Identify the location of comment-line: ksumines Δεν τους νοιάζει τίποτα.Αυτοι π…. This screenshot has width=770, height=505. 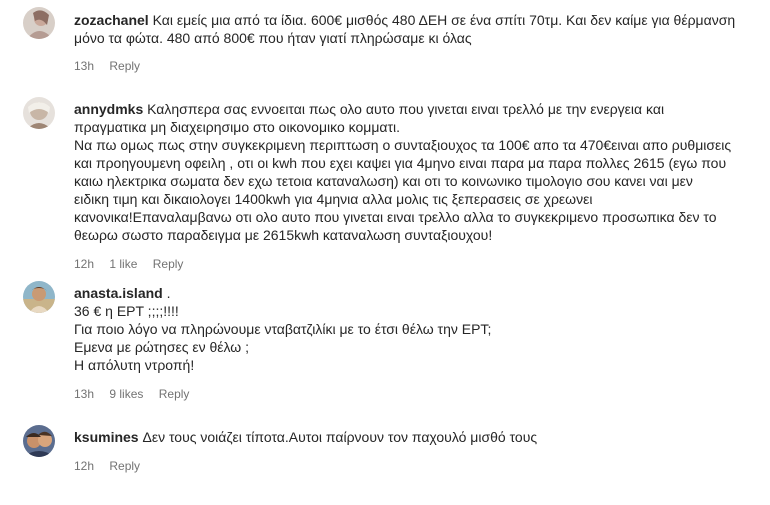
(306, 437).